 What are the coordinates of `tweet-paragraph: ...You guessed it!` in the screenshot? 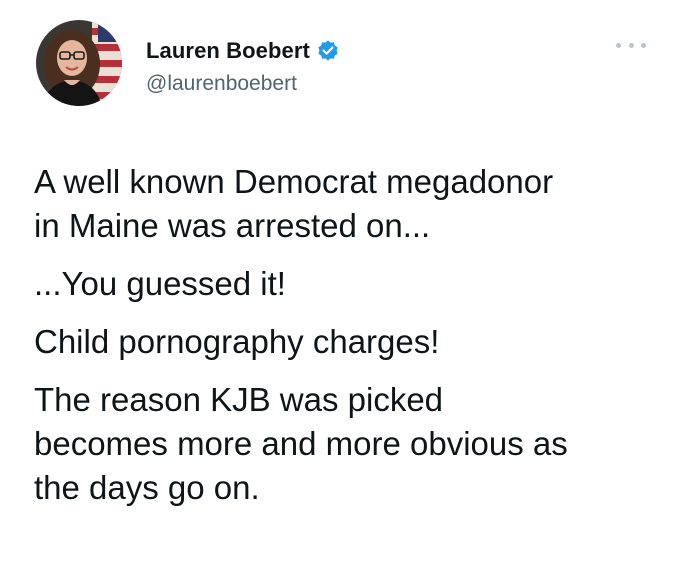 It's located at (160, 283).